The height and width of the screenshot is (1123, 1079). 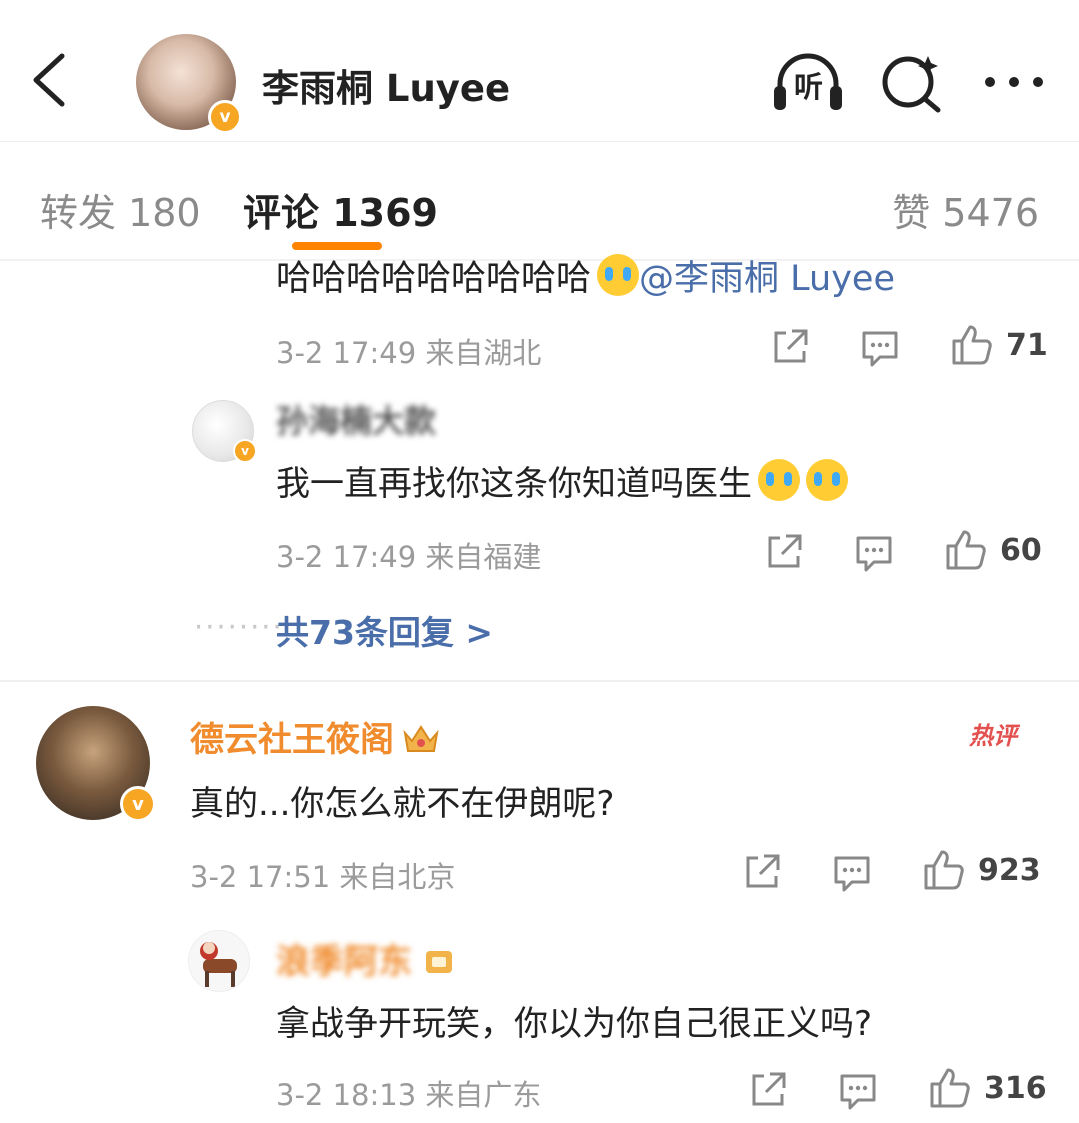 I want to click on comment-avatar: v, so click(x=96, y=764).